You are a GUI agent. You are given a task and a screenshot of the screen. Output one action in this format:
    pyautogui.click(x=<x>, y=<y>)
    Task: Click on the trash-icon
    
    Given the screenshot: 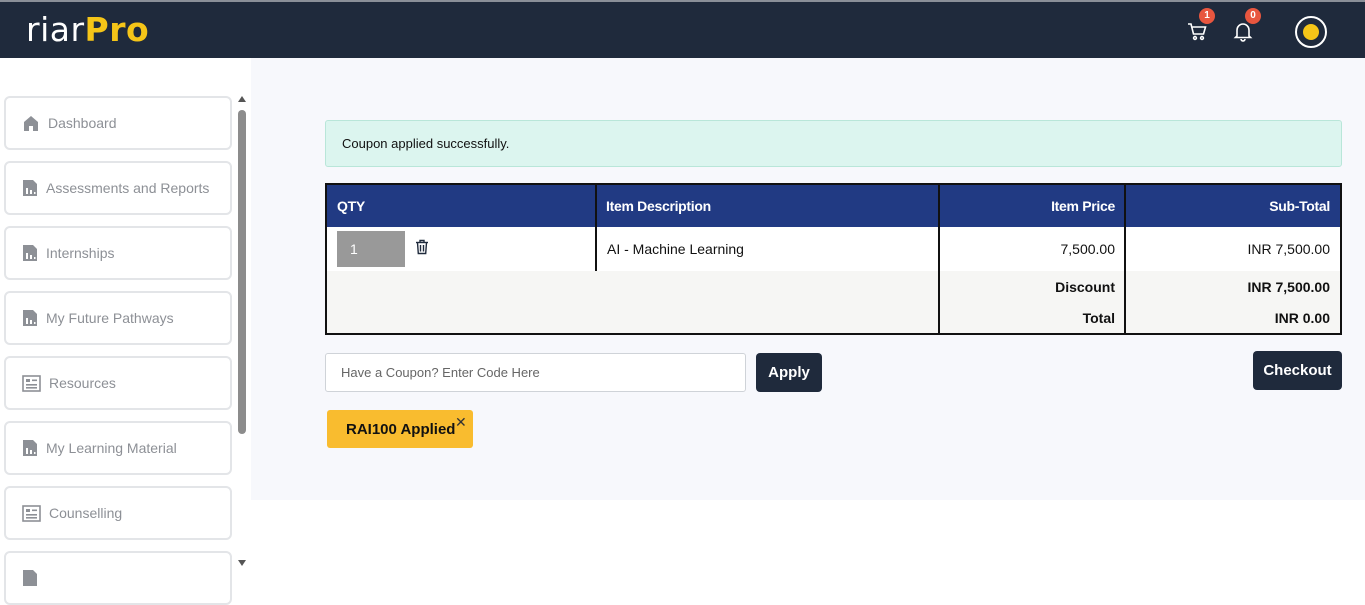 What is the action you would take?
    pyautogui.click(x=422, y=249)
    